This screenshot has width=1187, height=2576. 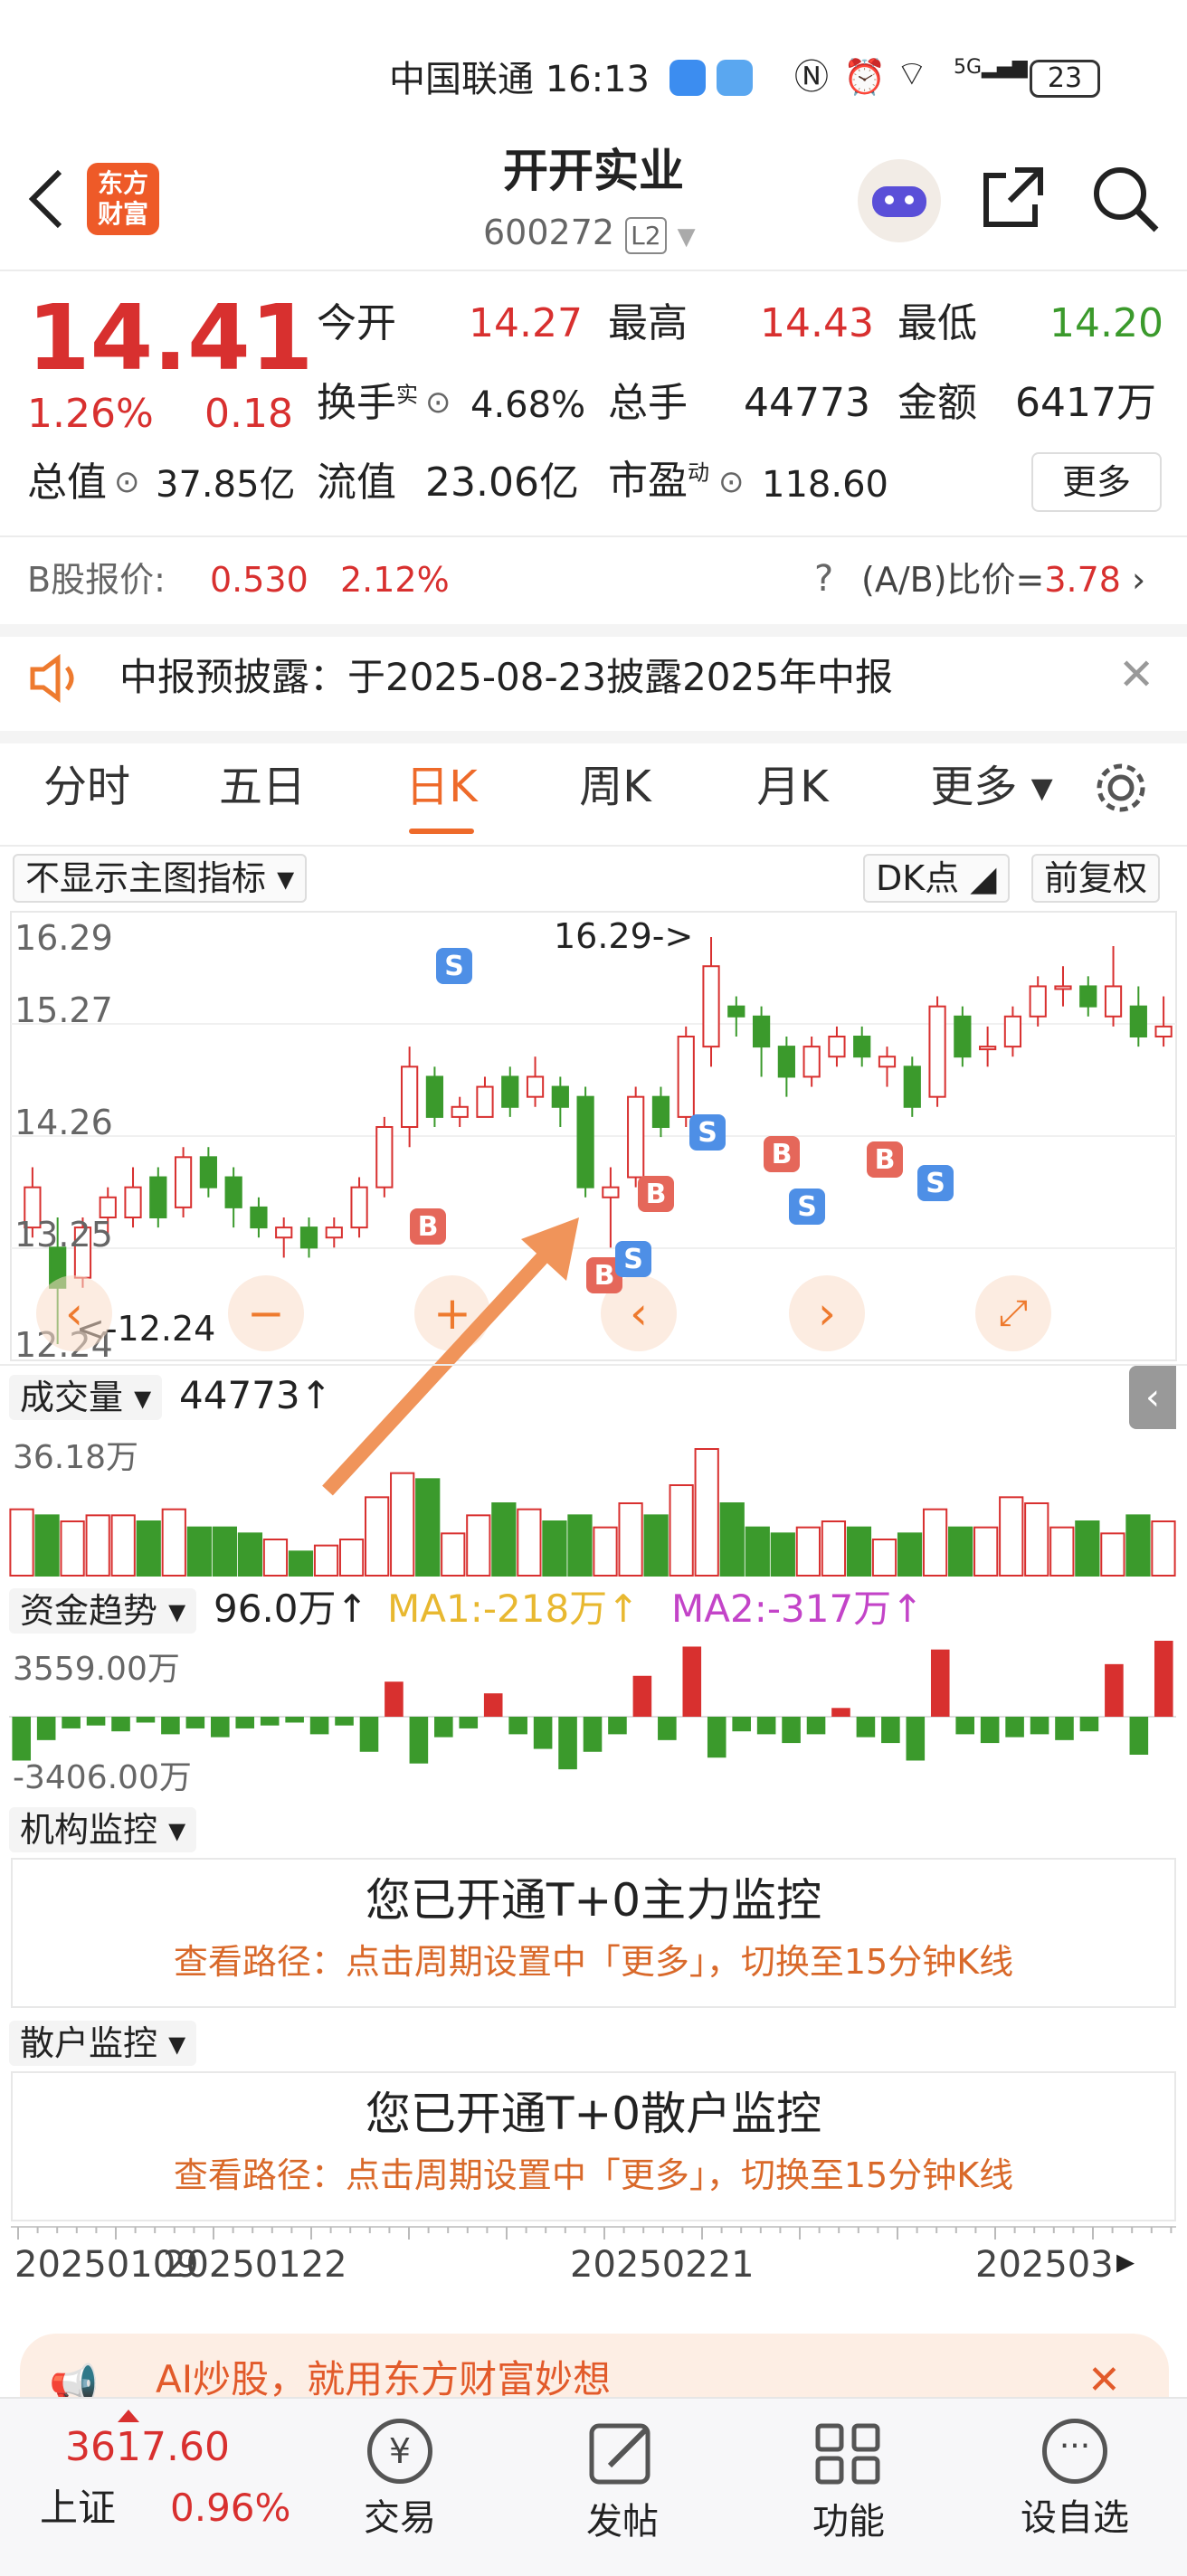 What do you see at coordinates (103, 1611) in the screenshot?
I see `capital-indicator-select: 资金趋势 ▾` at bounding box center [103, 1611].